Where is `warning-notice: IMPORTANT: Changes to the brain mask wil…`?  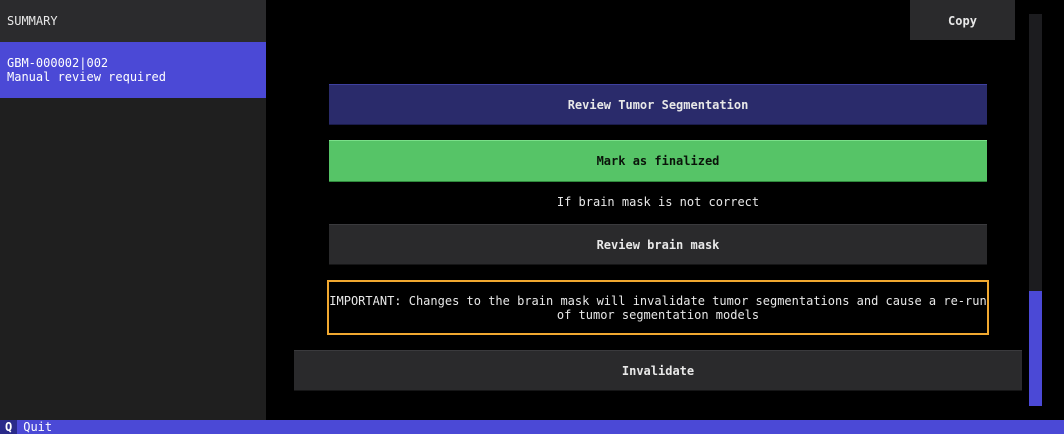
warning-notice: IMPORTANT: Changes to the brain mask wil… is located at coordinates (658, 307).